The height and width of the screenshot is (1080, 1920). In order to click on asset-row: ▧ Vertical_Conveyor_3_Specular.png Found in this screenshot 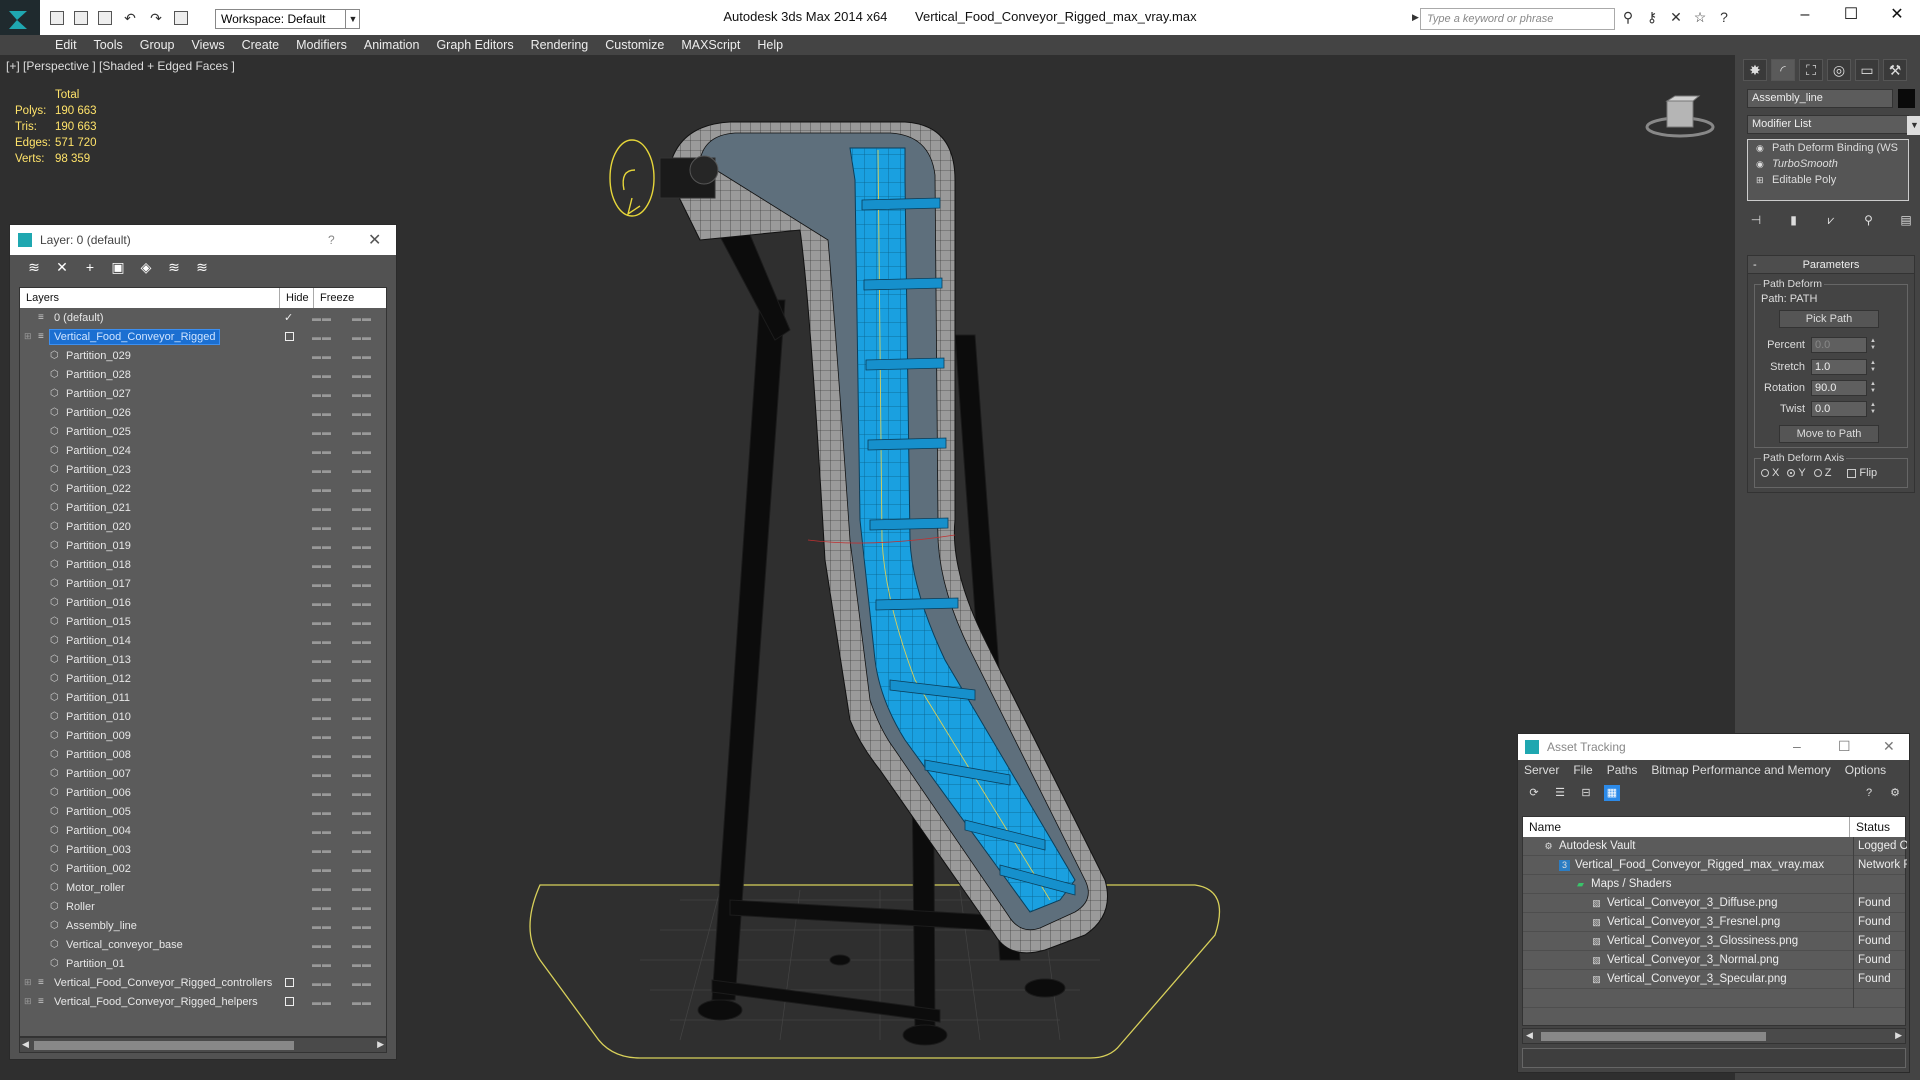, I will do `click(1714, 979)`.